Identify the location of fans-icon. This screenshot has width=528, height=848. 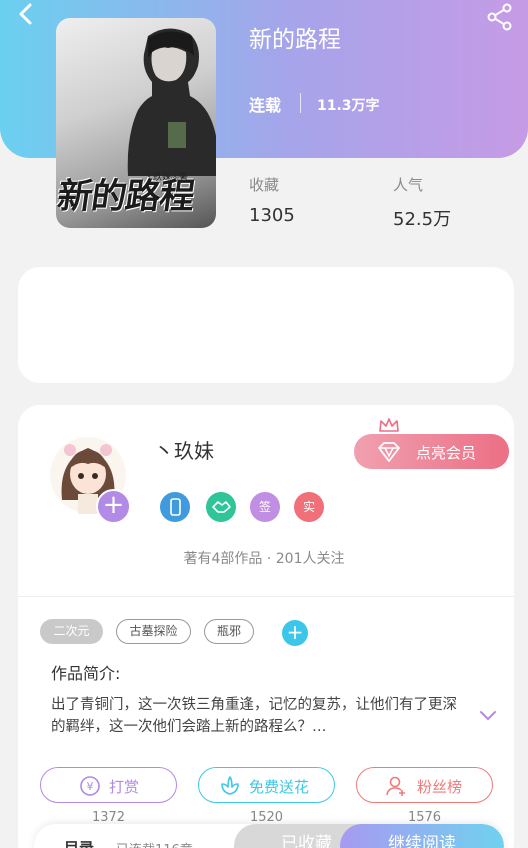
(395, 786).